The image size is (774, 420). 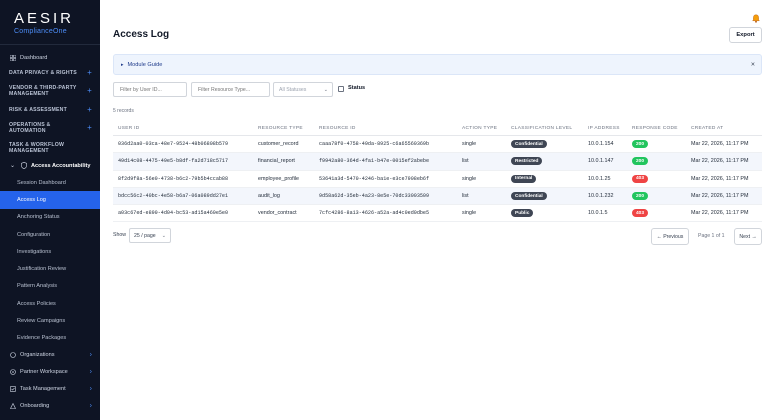 What do you see at coordinates (119, 235) in the screenshot?
I see `show-label: Show` at bounding box center [119, 235].